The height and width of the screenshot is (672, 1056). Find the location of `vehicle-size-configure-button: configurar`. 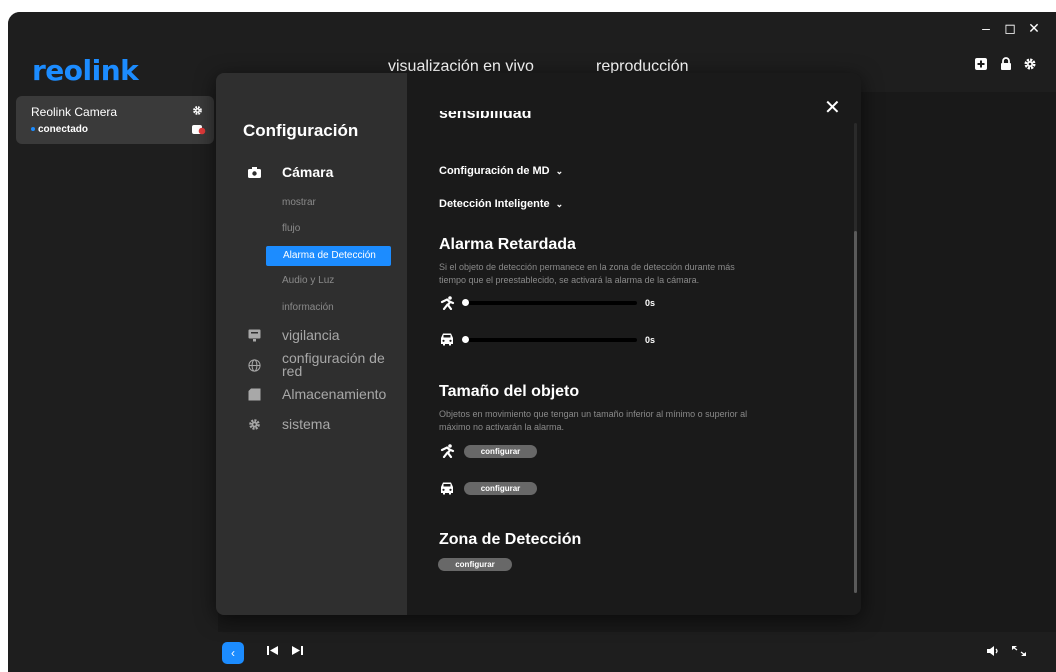

vehicle-size-configure-button: configurar is located at coordinates (500, 488).